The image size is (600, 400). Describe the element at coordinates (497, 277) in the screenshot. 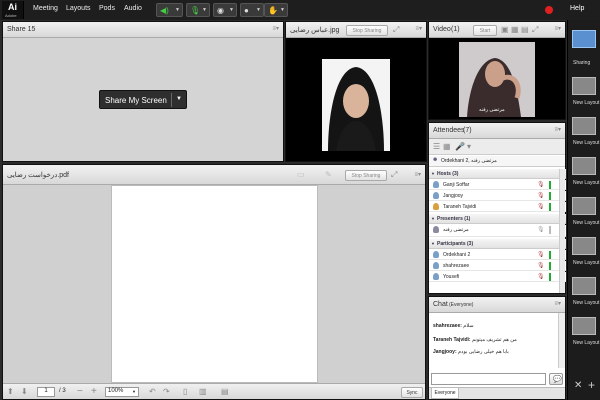

I see `attendee-row: Yousefi 🎙` at that location.